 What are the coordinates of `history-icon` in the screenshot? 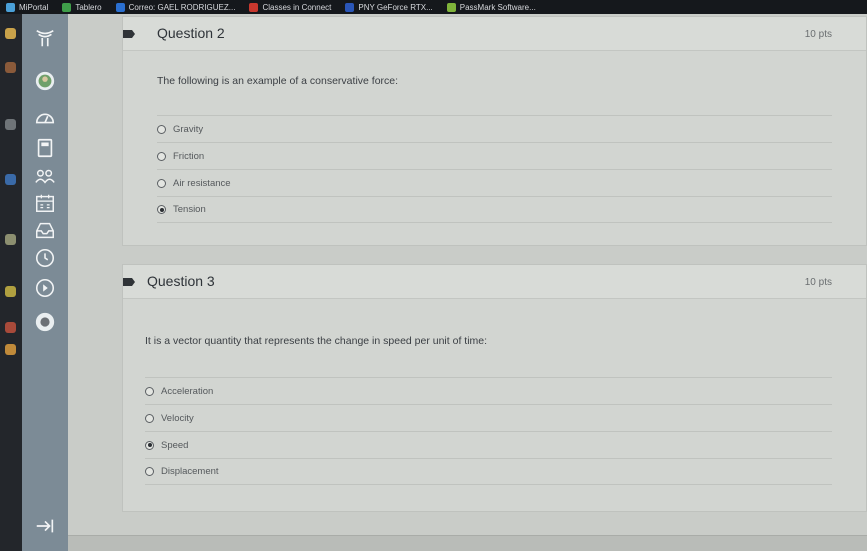 It's located at (45, 258).